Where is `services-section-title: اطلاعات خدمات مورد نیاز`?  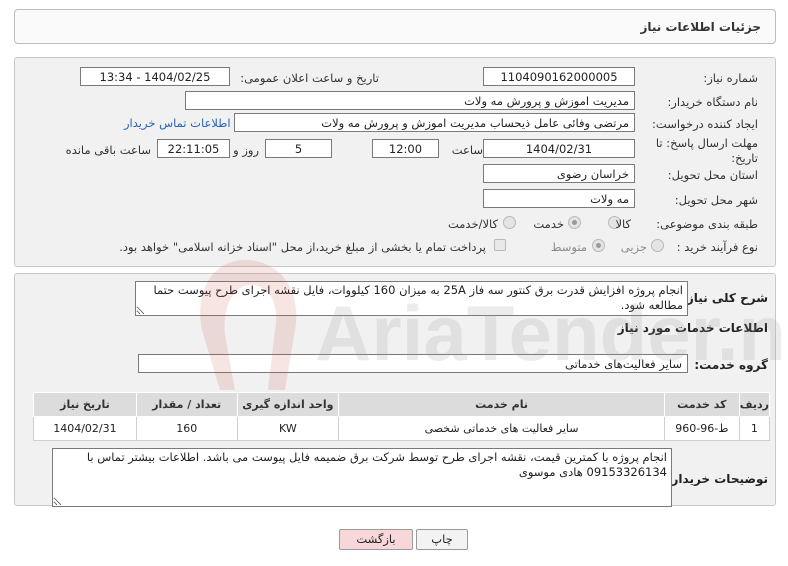 services-section-title: اطلاعات خدمات مورد نیاز is located at coordinates (692, 328).